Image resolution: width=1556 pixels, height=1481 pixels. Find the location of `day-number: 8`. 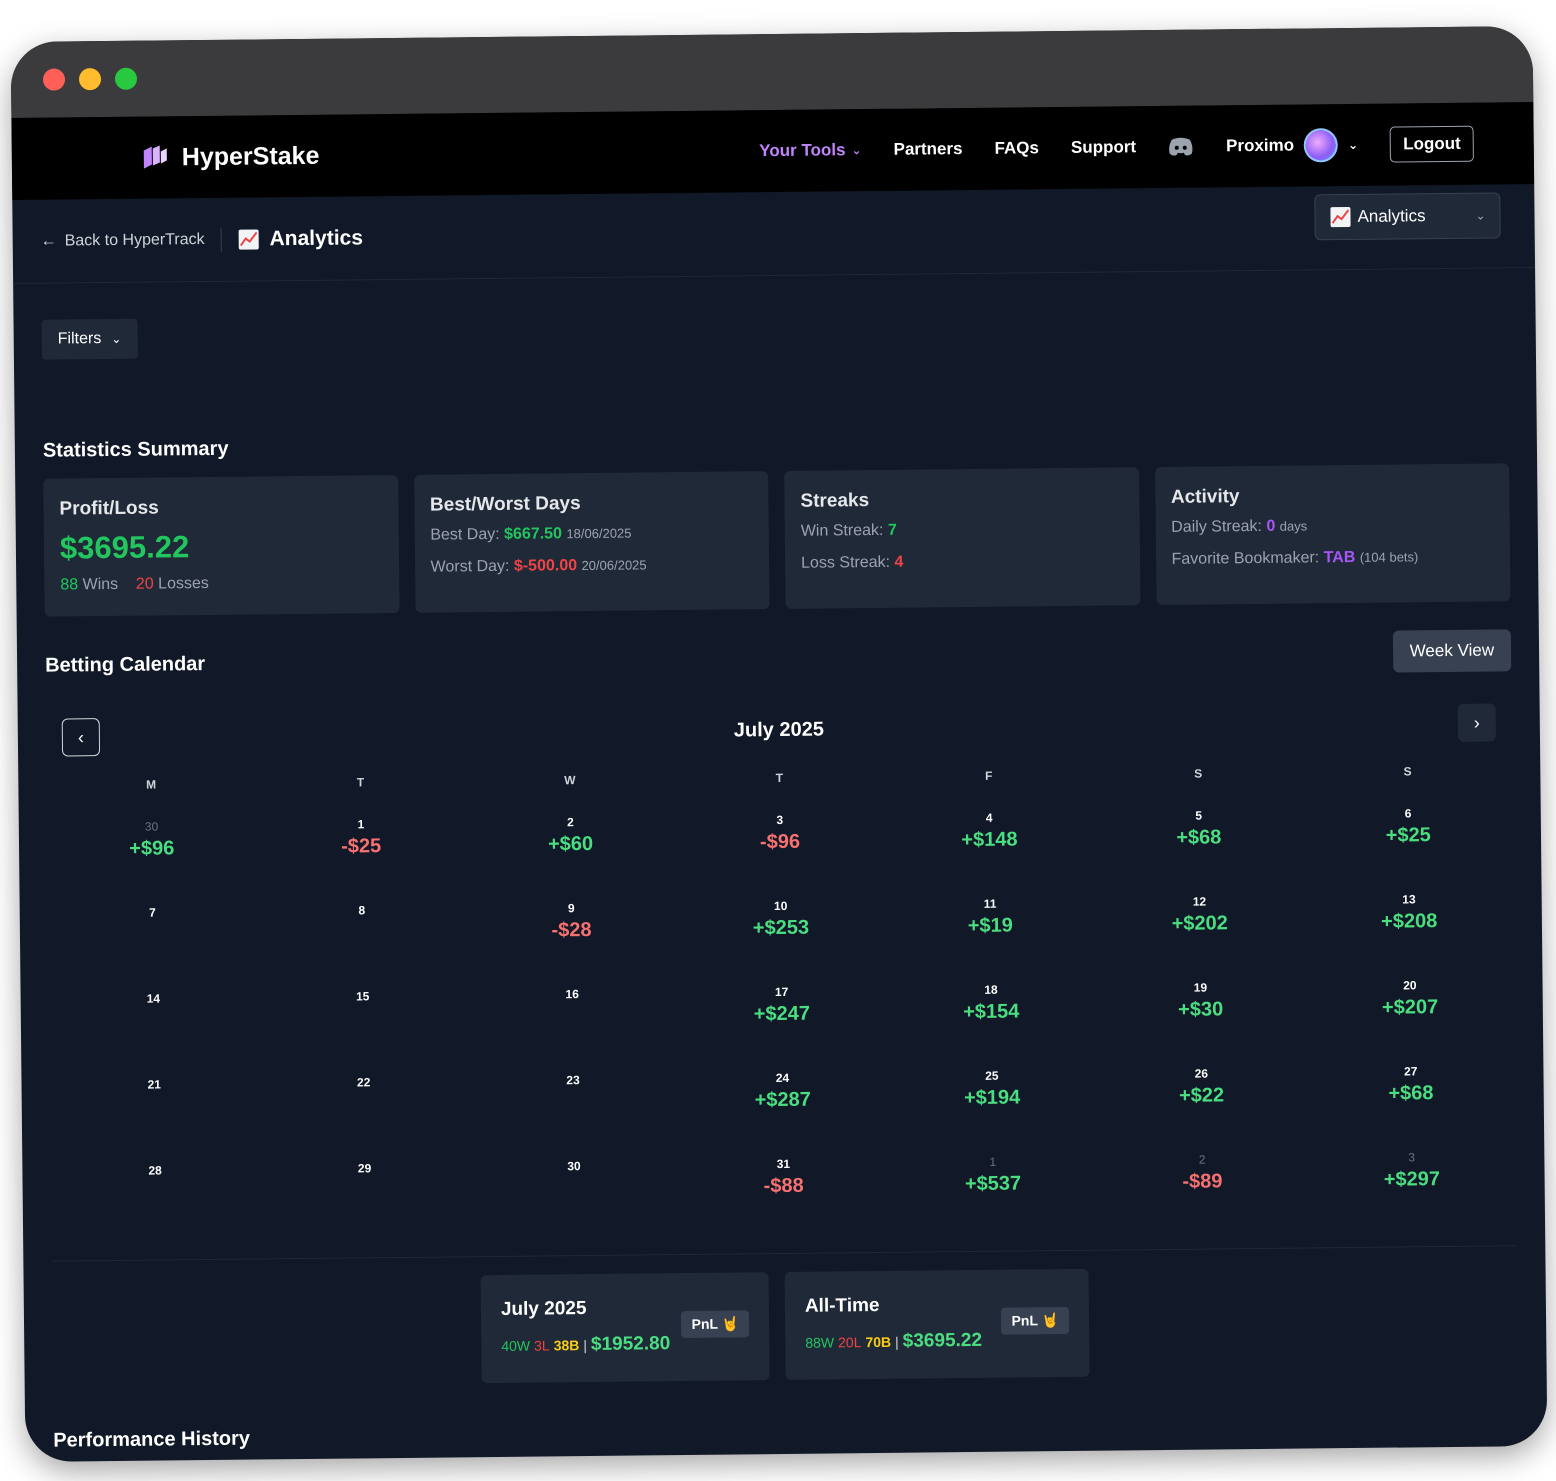

day-number: 8 is located at coordinates (362, 910).